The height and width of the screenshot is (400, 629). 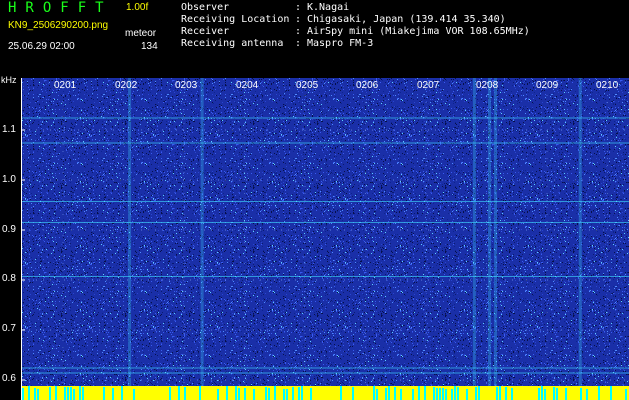 What do you see at coordinates (406, 19) in the screenshot?
I see `location-value: Chigasaki, Japan (139.414 35.340)` at bounding box center [406, 19].